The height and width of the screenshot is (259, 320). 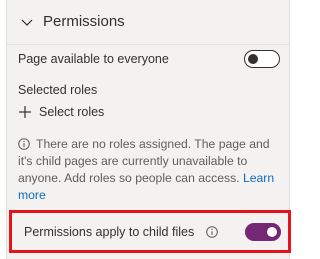 I want to click on child-files-toggle, so click(x=263, y=232).